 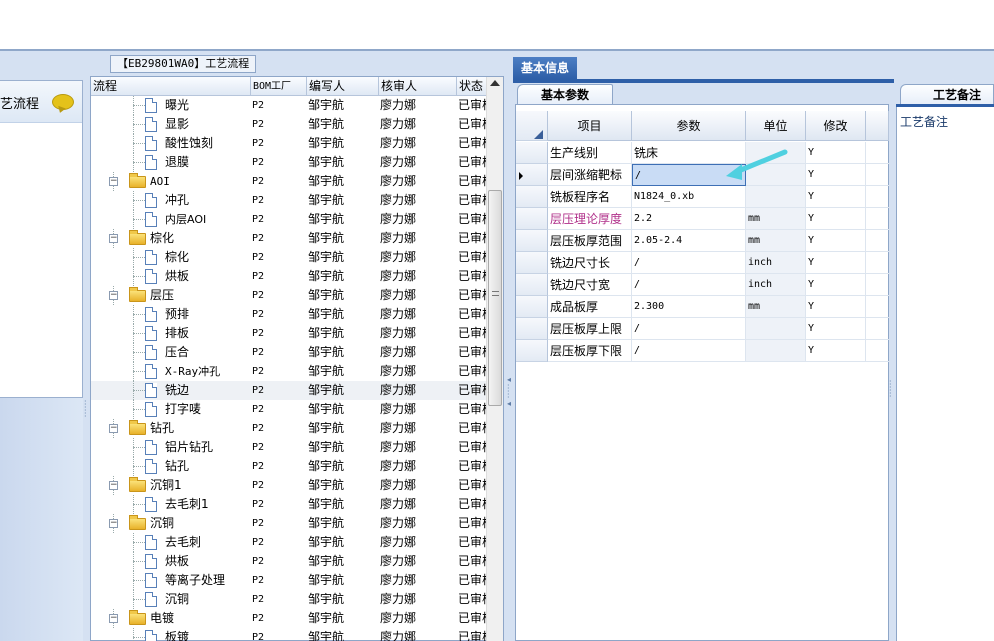 What do you see at coordinates (689, 197) in the screenshot?
I see `param-cell: N1824_0.xb` at bounding box center [689, 197].